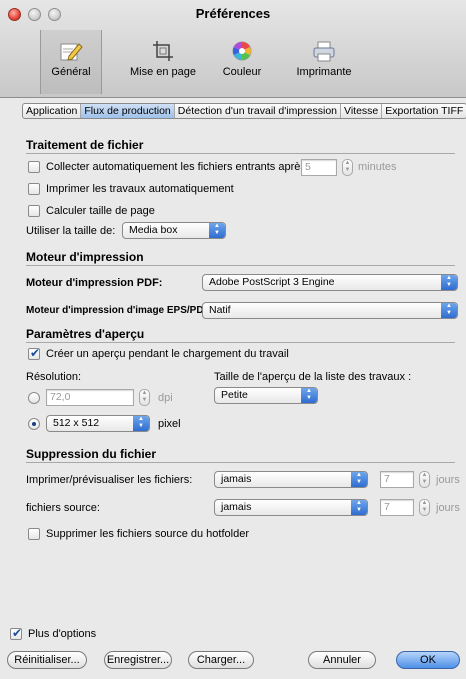  I want to click on printer-icon, so click(324, 51).